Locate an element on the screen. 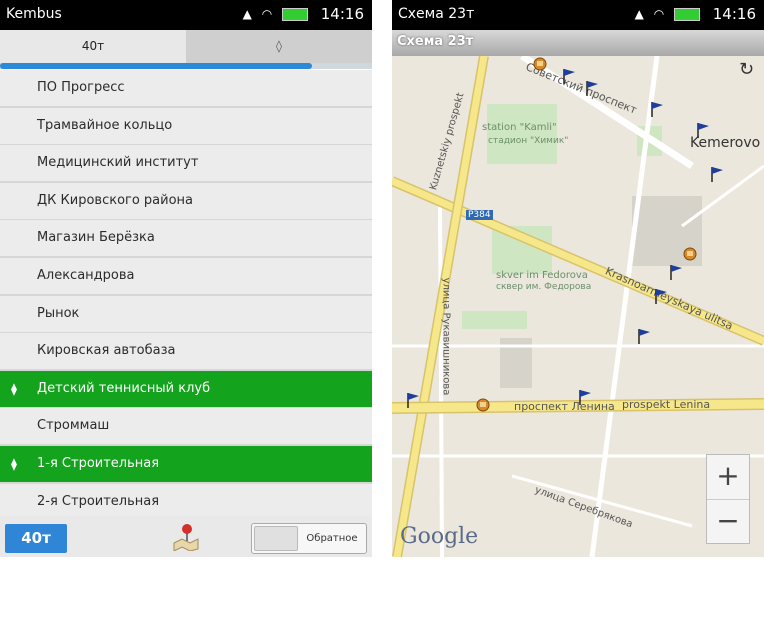 The height and width of the screenshot is (620, 764). zoom-control: + − is located at coordinates (728, 499).